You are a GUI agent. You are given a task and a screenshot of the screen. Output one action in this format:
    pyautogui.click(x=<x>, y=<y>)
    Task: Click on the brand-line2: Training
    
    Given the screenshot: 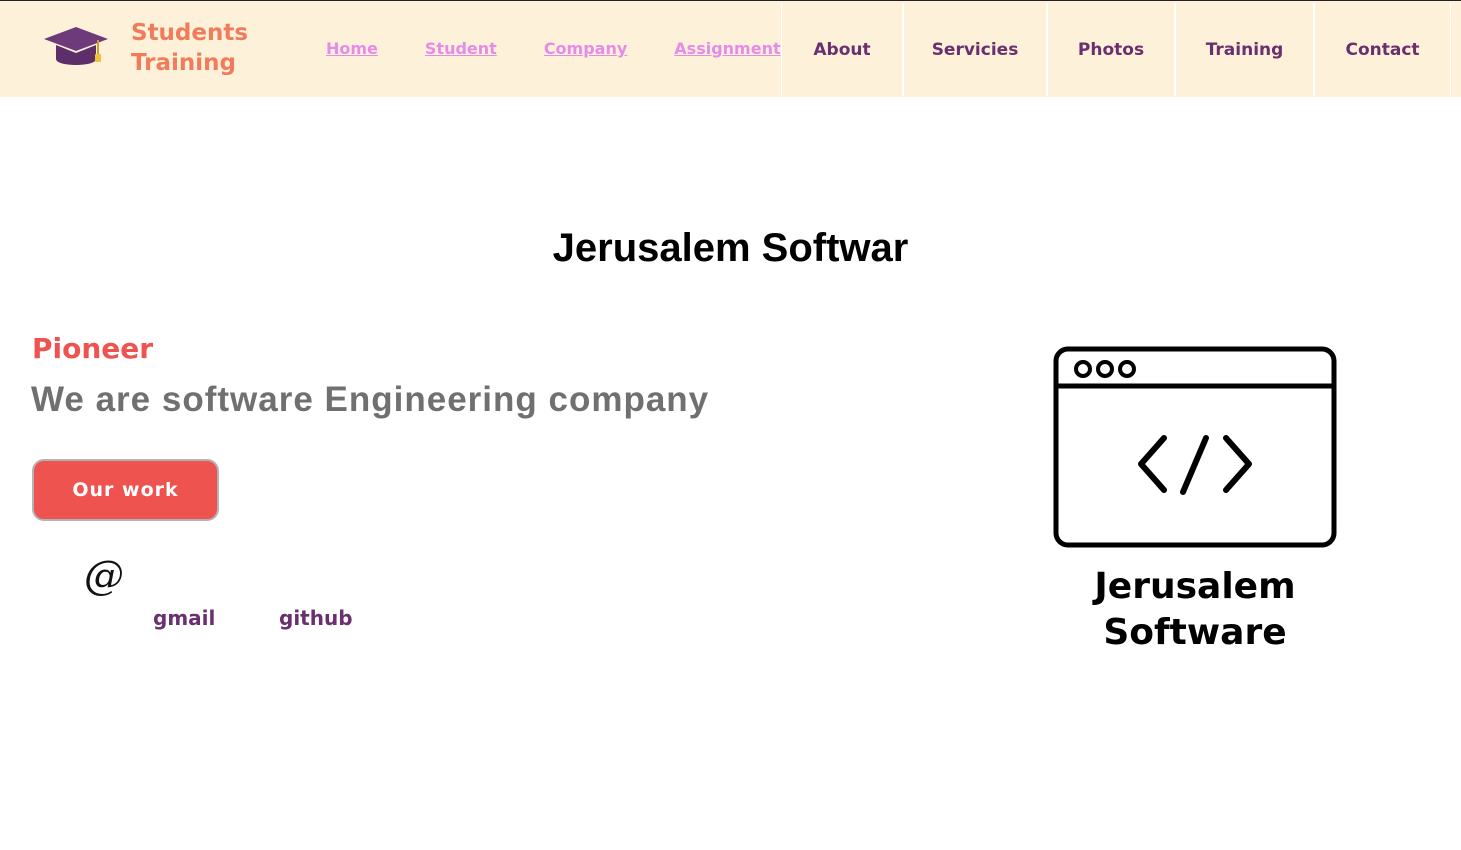 What is the action you would take?
    pyautogui.click(x=184, y=63)
    